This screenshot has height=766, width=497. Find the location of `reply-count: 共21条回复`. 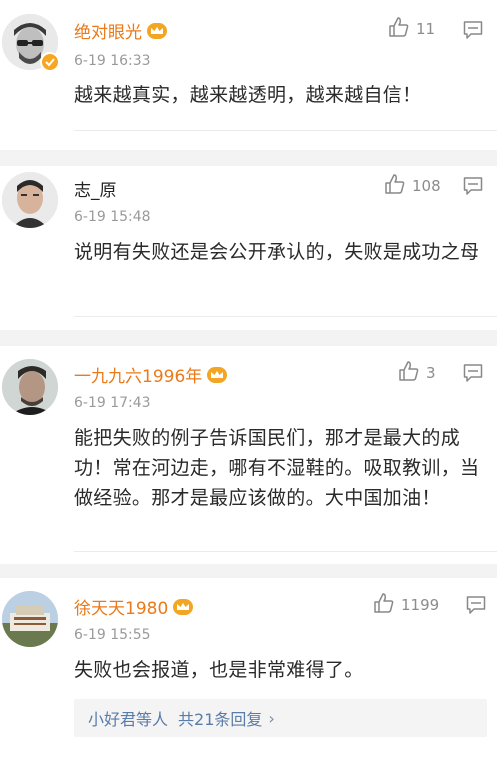

reply-count: 共21条回复 is located at coordinates (220, 719).